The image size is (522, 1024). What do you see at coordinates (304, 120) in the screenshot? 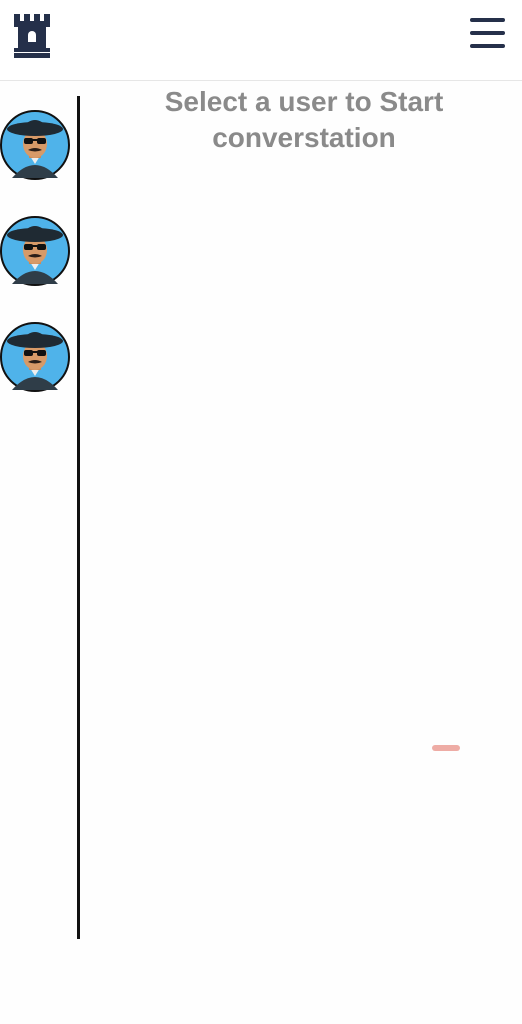
I see `empty-chat-message: Select a user to Start converstation` at bounding box center [304, 120].